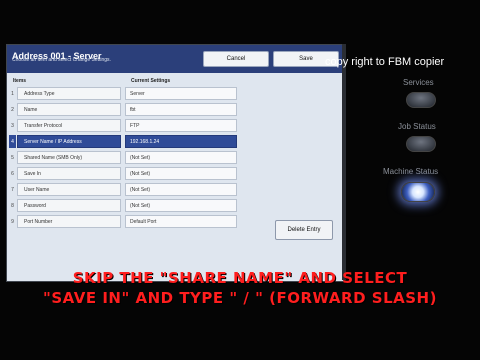  I want to click on item-value: FTP, so click(181, 125).